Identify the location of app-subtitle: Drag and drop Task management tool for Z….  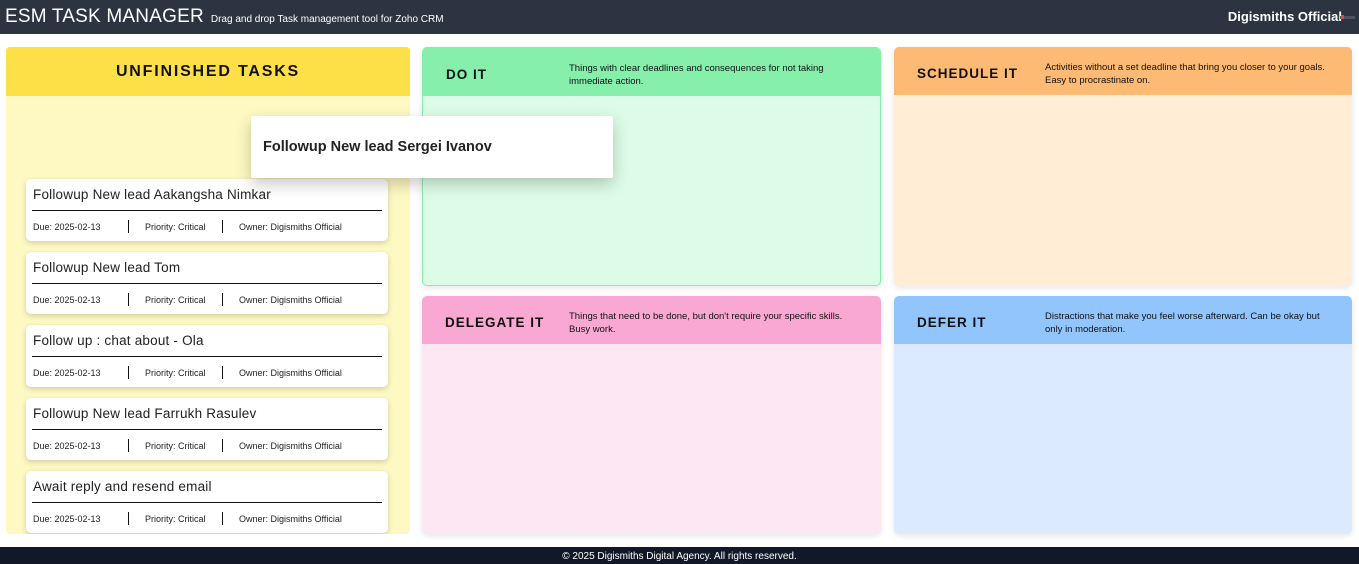
(327, 19).